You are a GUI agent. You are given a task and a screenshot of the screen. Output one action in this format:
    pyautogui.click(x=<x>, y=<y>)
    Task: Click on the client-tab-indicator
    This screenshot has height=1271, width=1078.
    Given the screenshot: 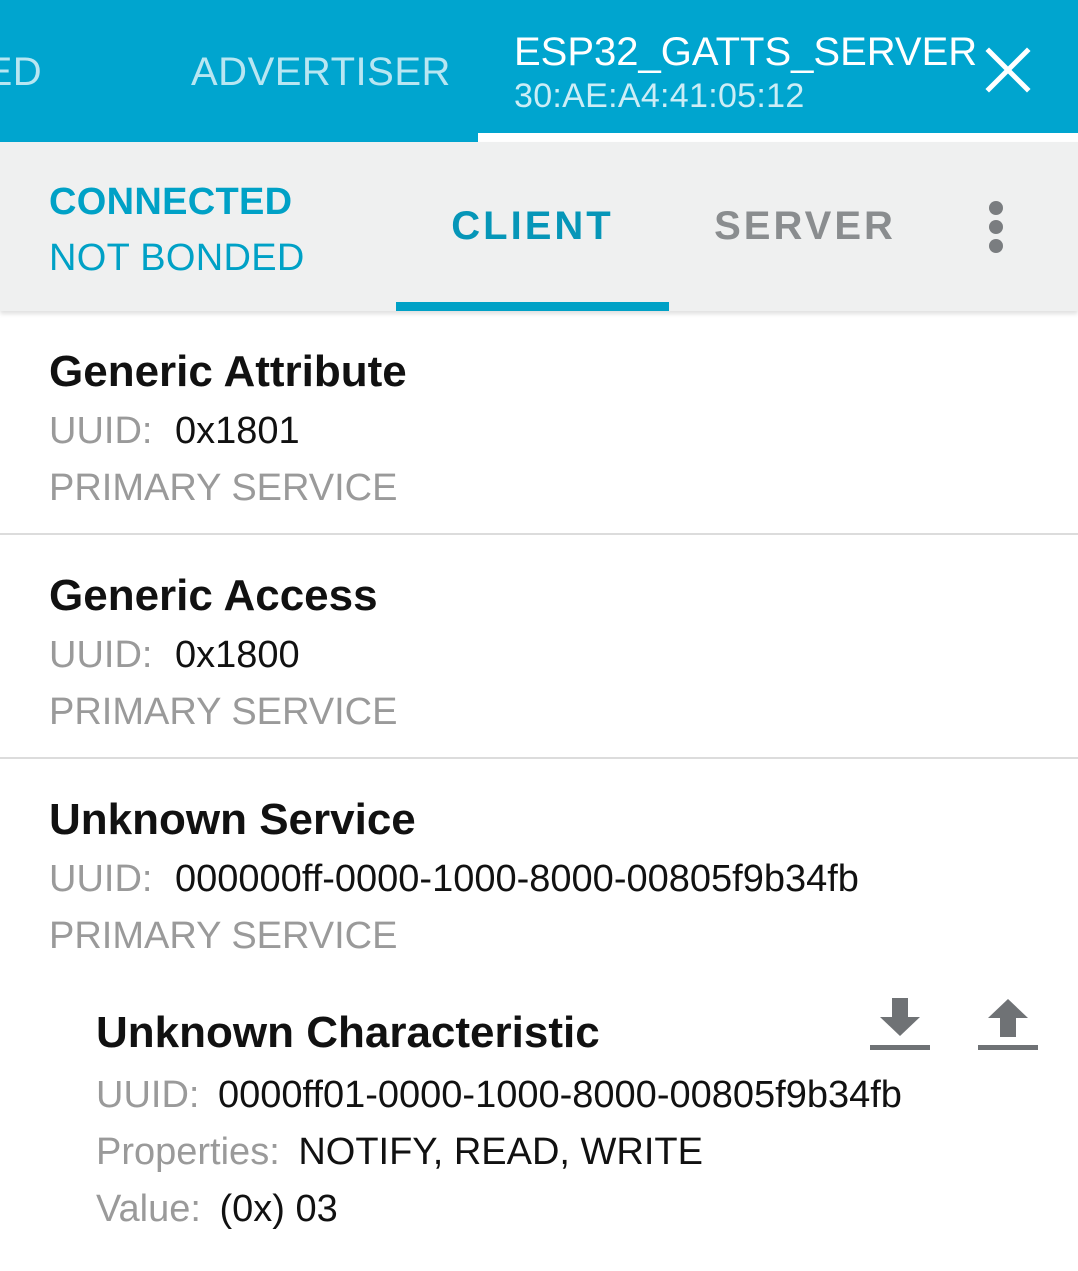 What is the action you would take?
    pyautogui.click(x=532, y=306)
    